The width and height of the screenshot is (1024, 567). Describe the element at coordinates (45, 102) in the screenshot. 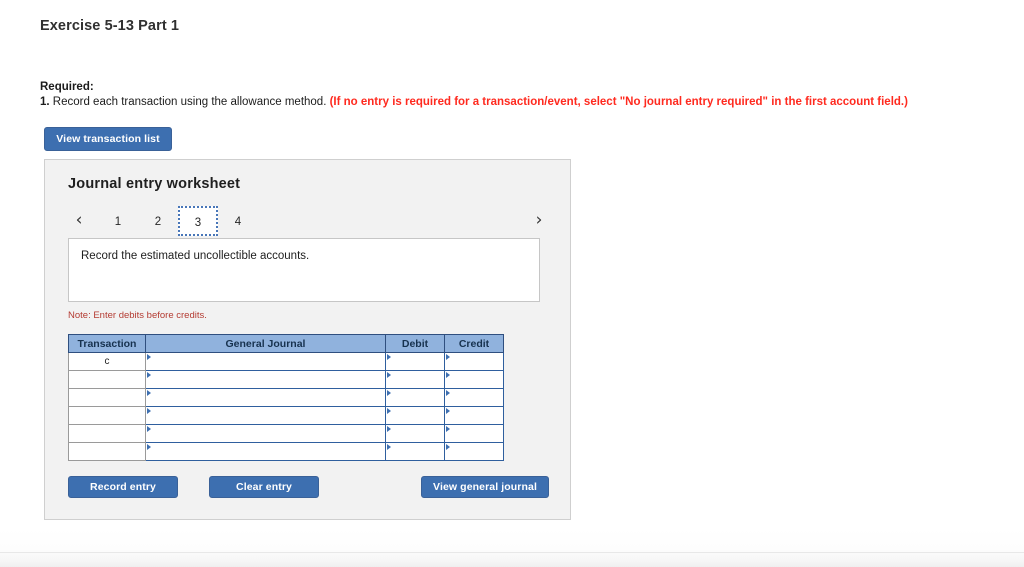

I see `requirement-number: 1.` at that location.